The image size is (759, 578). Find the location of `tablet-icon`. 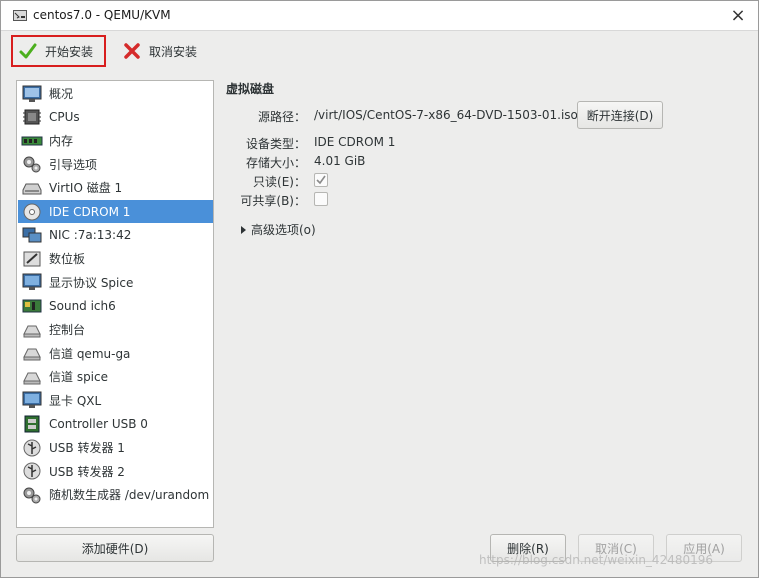

tablet-icon is located at coordinates (32, 259).